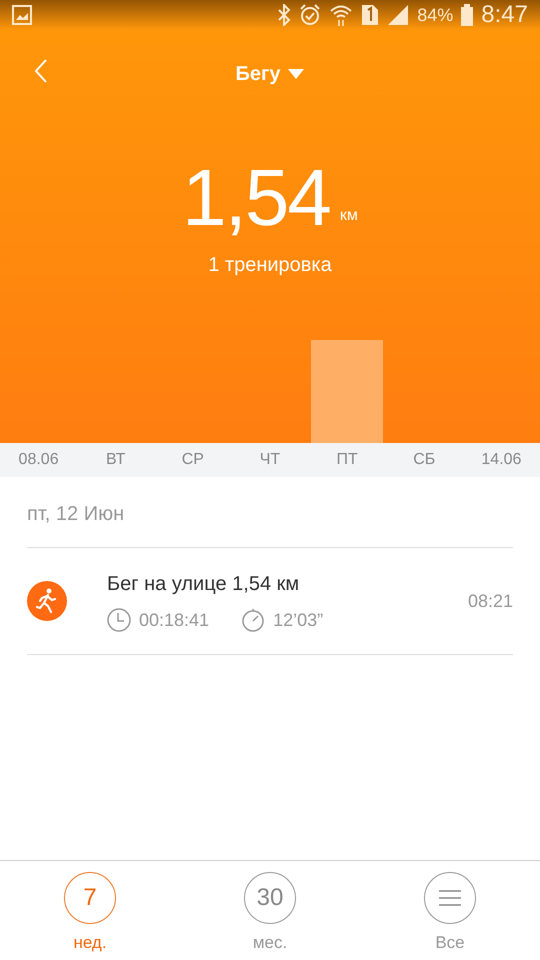  I want to click on date-heading: пт, 12 Июн, so click(75, 514).